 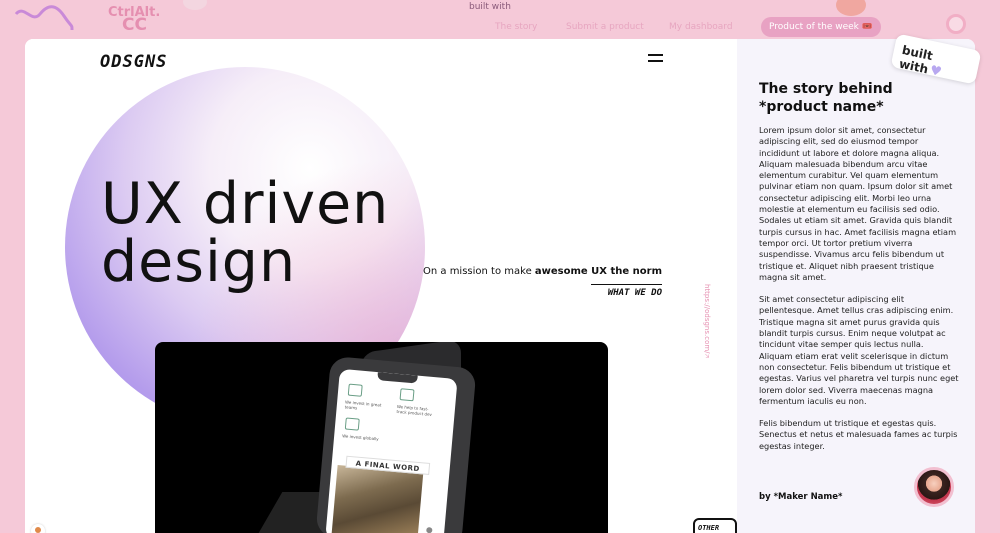 I want to click on screen-text-3: We invest globally, so click(x=360, y=437).